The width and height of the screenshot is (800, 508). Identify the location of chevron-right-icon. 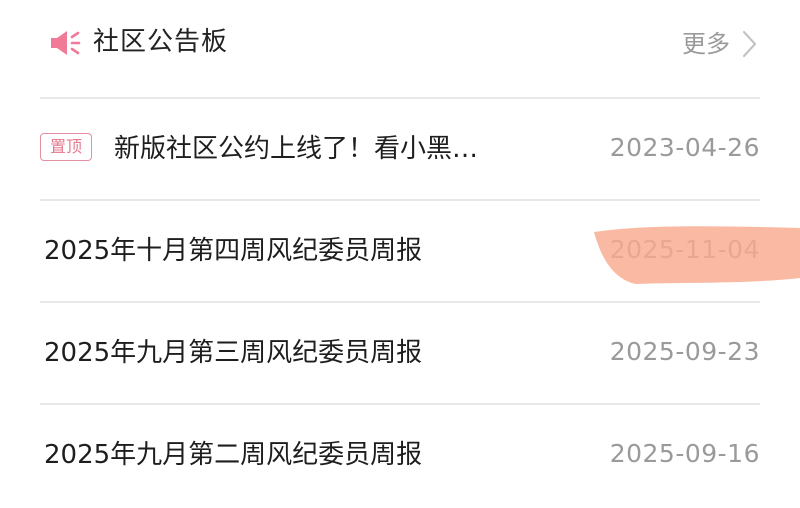
(749, 44).